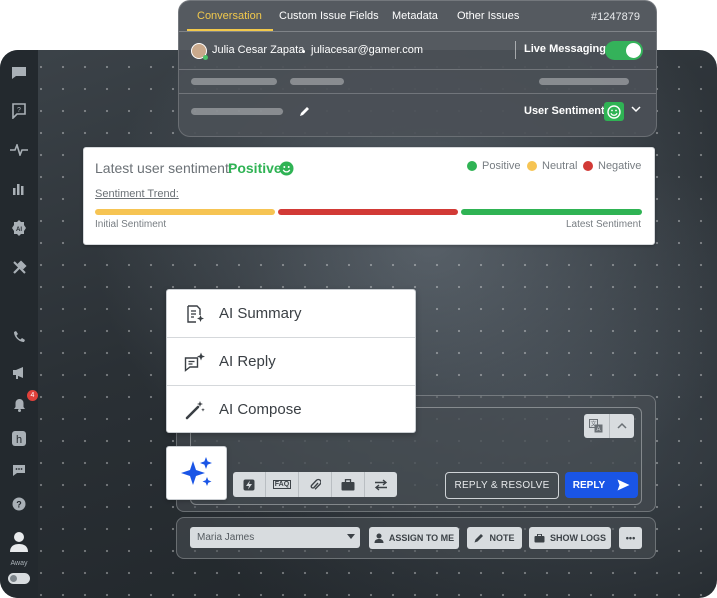  What do you see at coordinates (32, 395) in the screenshot?
I see `notification-count-badge: 4` at bounding box center [32, 395].